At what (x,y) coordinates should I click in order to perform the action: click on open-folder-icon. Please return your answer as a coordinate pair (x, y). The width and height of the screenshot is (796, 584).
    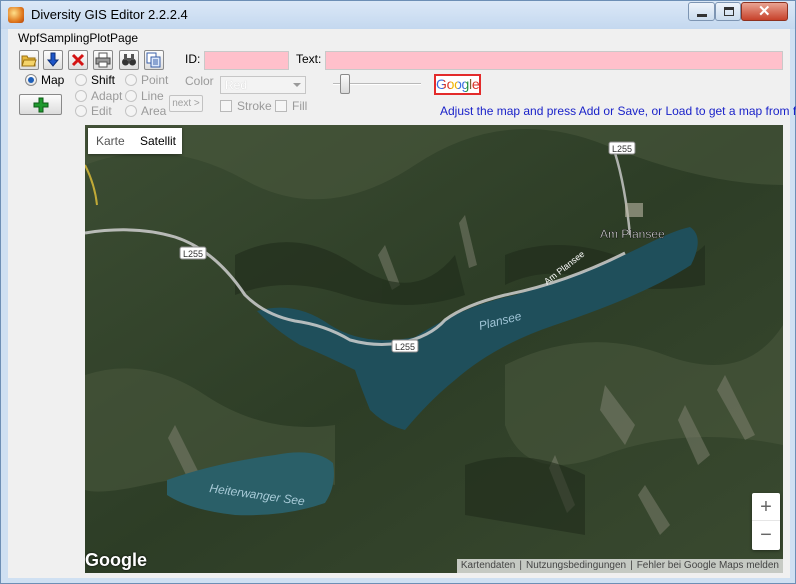
    Looking at the image, I should click on (29, 61).